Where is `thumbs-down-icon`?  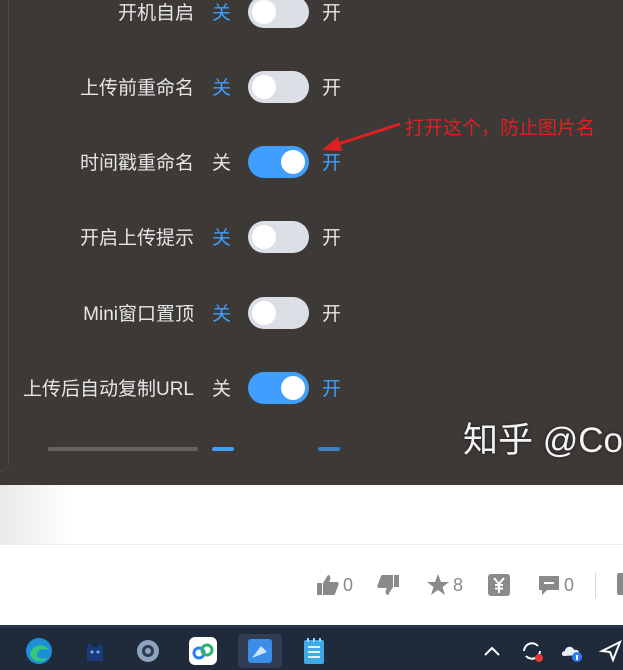
thumbs-down-icon is located at coordinates (388, 585).